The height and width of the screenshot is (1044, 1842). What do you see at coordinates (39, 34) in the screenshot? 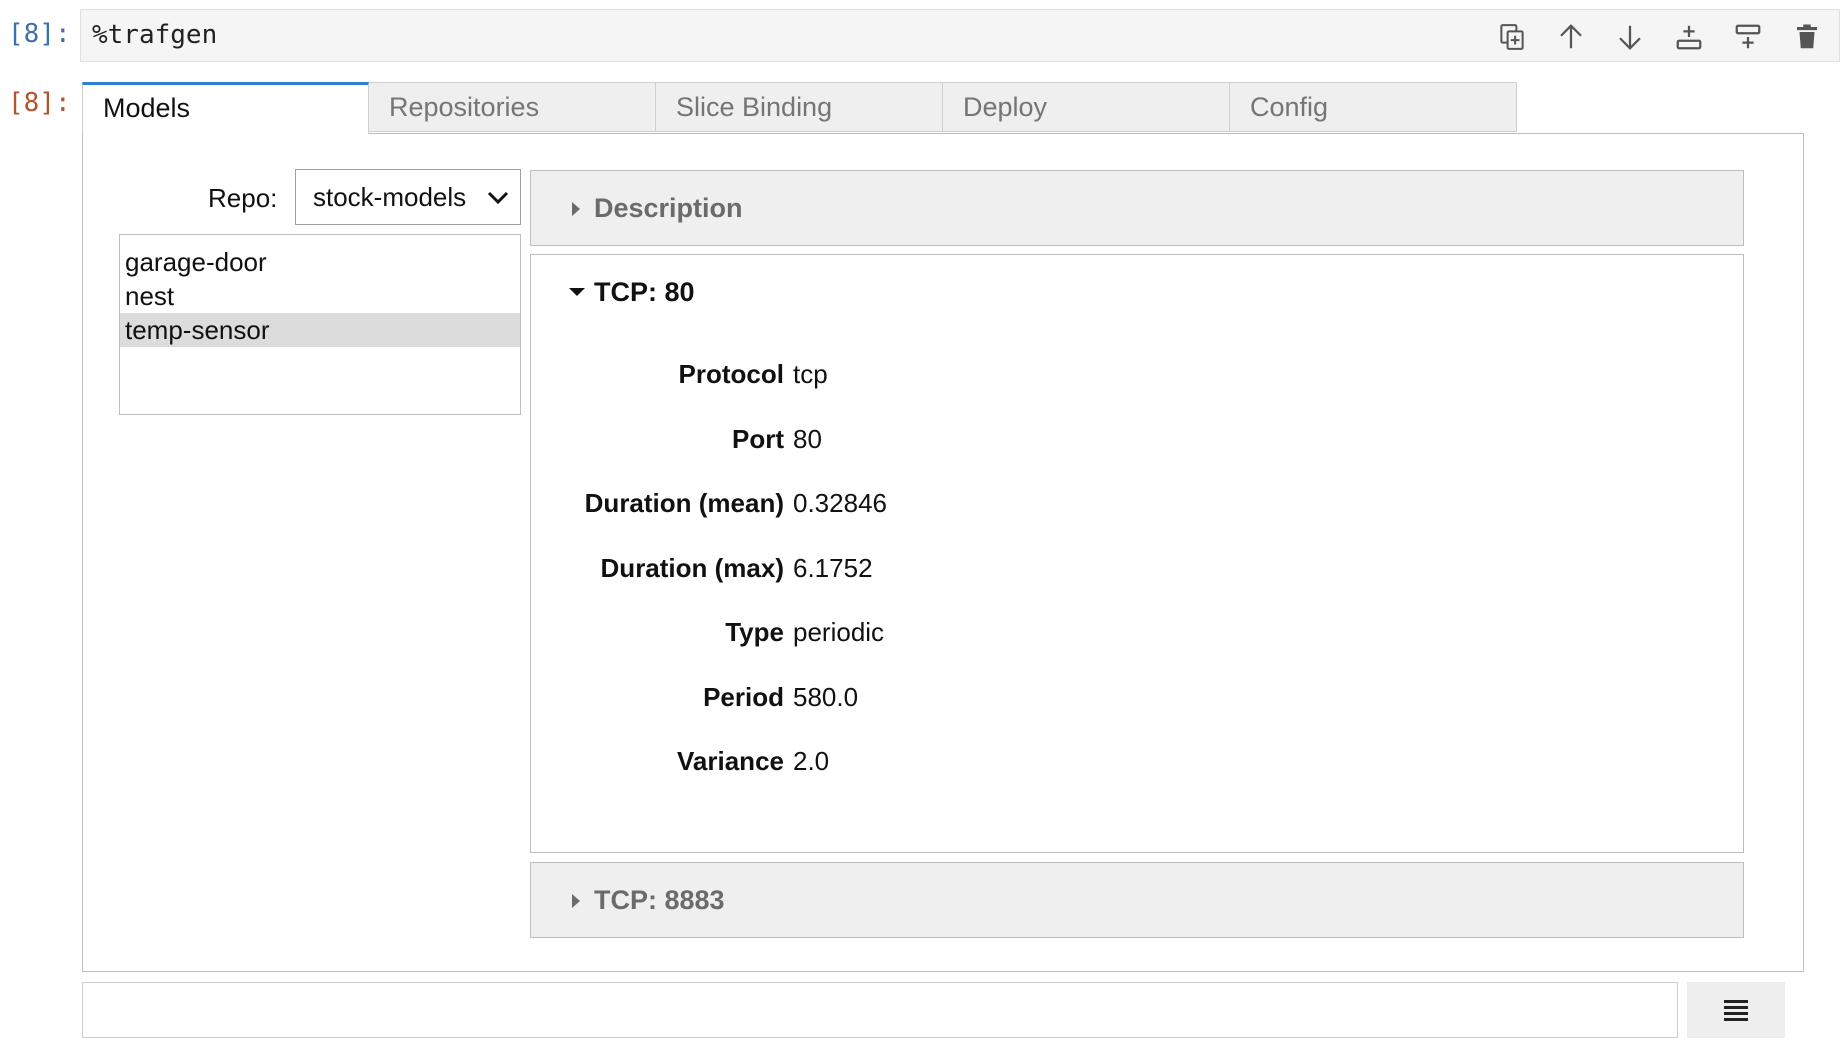
I see `input-prompt: [8]:` at bounding box center [39, 34].